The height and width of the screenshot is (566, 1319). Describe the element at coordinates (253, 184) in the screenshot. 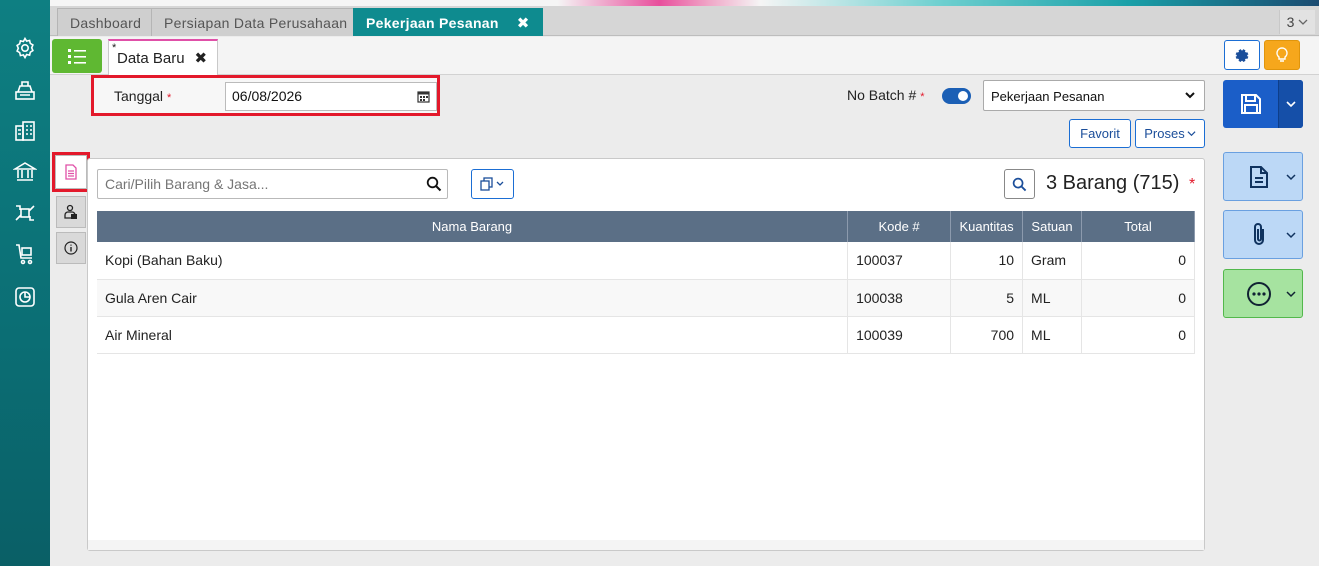

I see `item-search-input` at that location.